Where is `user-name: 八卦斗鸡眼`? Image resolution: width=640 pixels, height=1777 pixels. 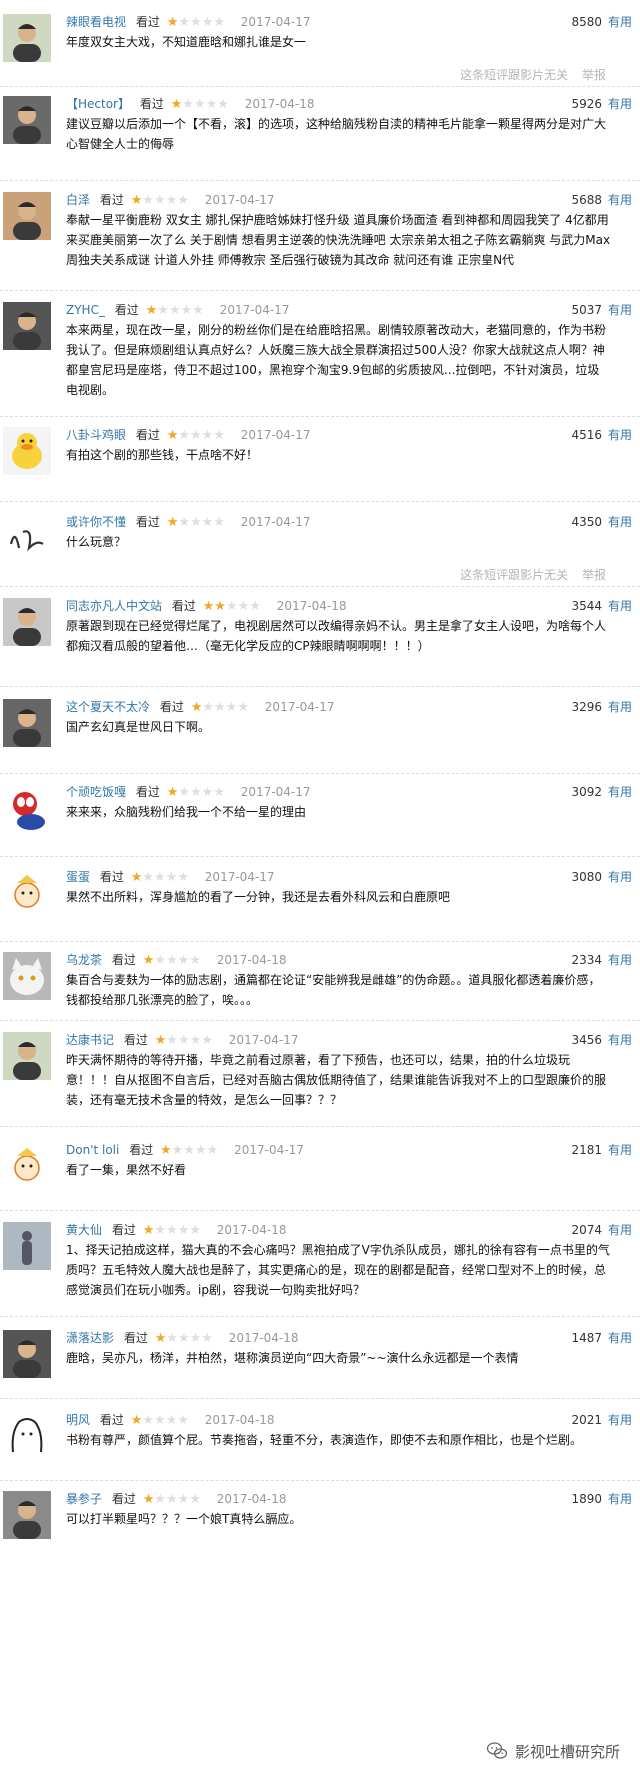
user-name: 八卦斗鸡眼 is located at coordinates (96, 435).